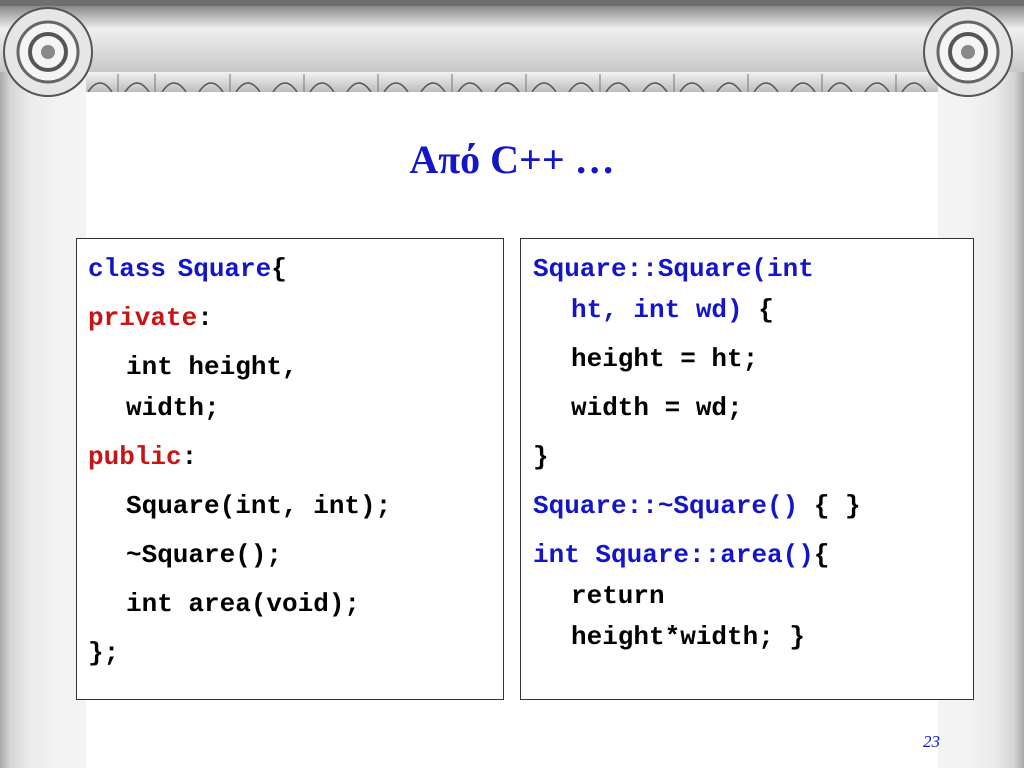  Describe the element at coordinates (204, 555) in the screenshot. I see `code-line: ~Square();` at that location.